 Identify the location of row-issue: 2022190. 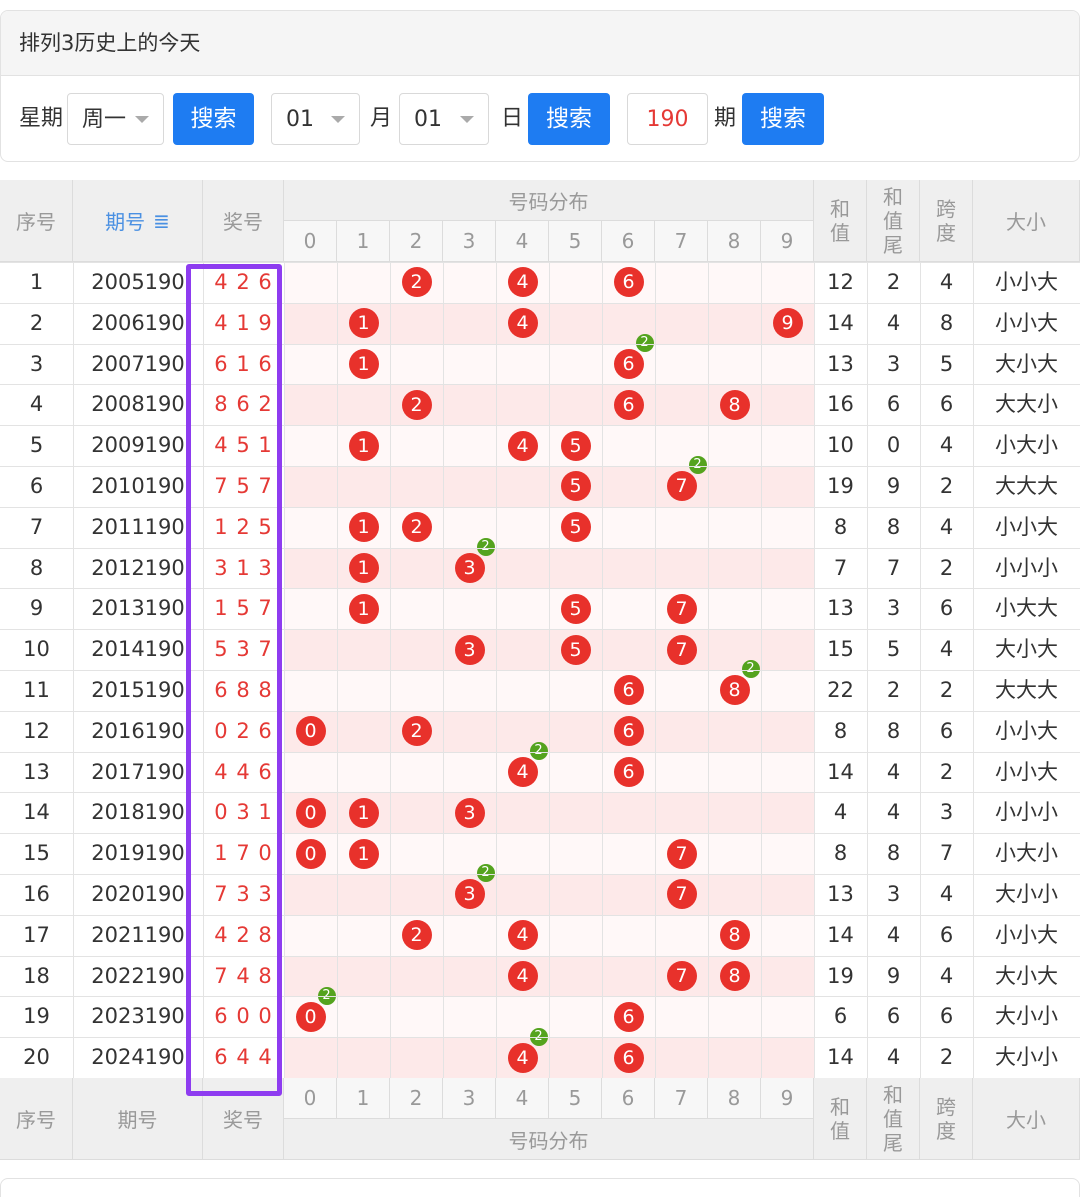
(138, 975).